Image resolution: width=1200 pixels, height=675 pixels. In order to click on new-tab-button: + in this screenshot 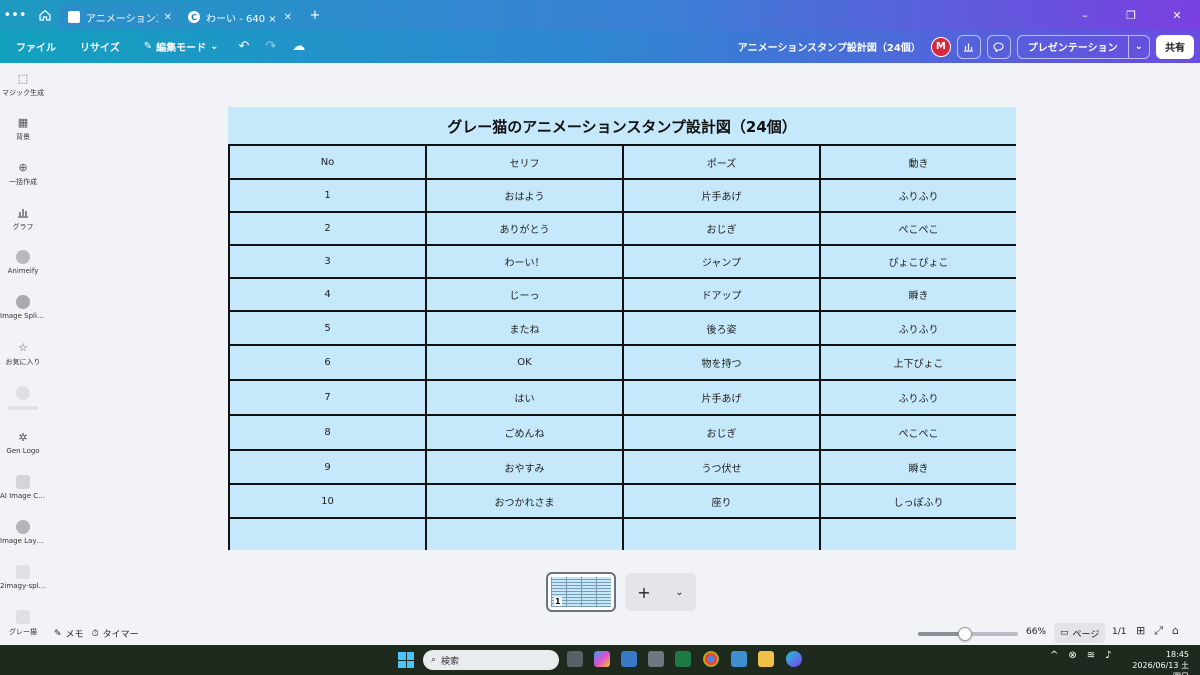, I will do `click(315, 15)`.